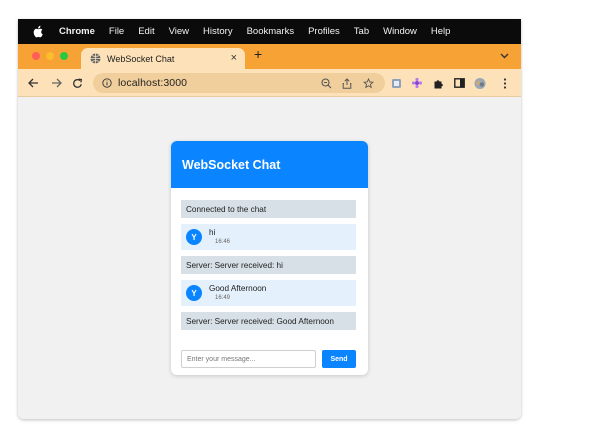  Describe the element at coordinates (268, 237) in the screenshot. I see `user-message: Y hi 16:46` at that location.